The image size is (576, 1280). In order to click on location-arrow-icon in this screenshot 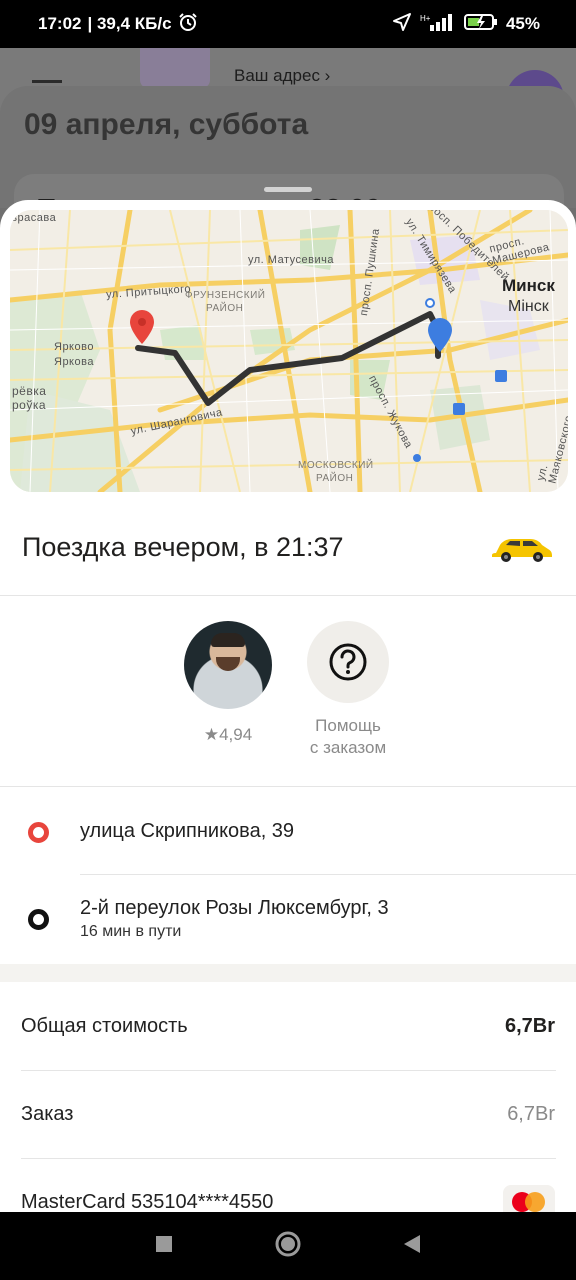, I will do `click(402, 24)`.